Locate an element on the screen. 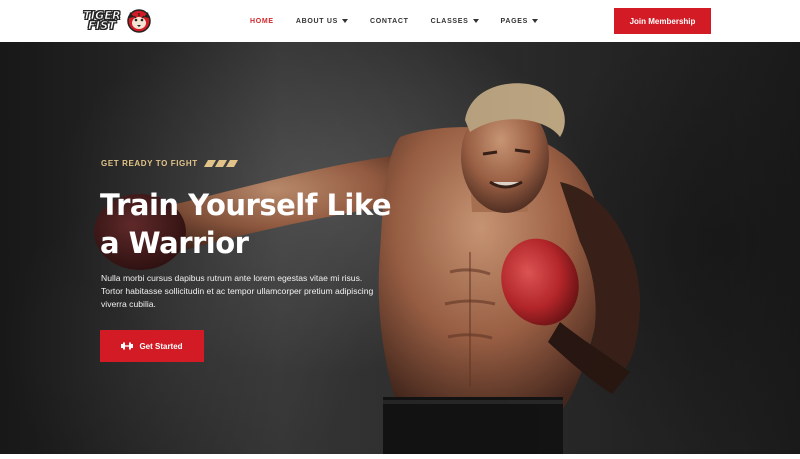  brand-logo: TIGER FIST is located at coordinates (118, 21).